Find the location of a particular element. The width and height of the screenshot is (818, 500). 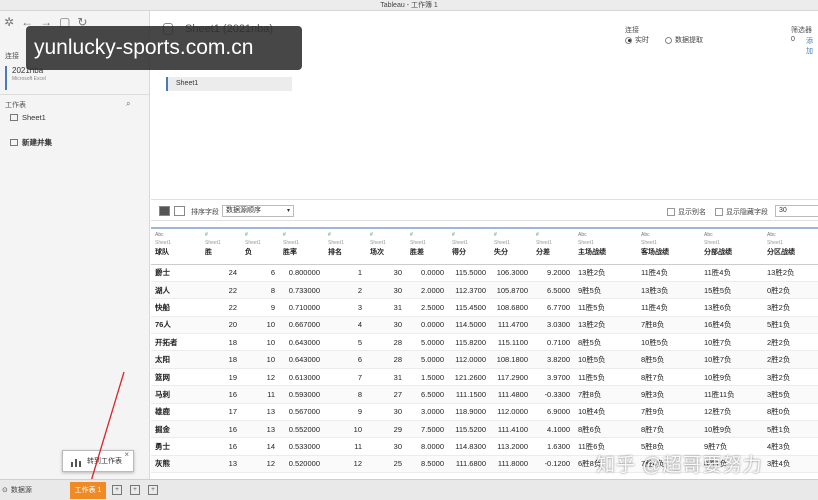

datasource-tab: ⊙ 数据源 is located at coordinates (17, 490).